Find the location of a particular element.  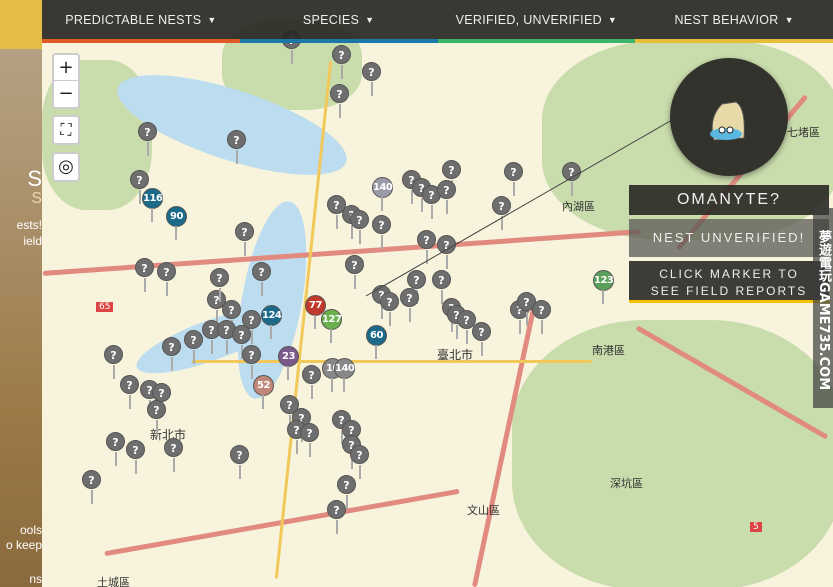

nav-species: SPECIES ▼ is located at coordinates (338, 21).